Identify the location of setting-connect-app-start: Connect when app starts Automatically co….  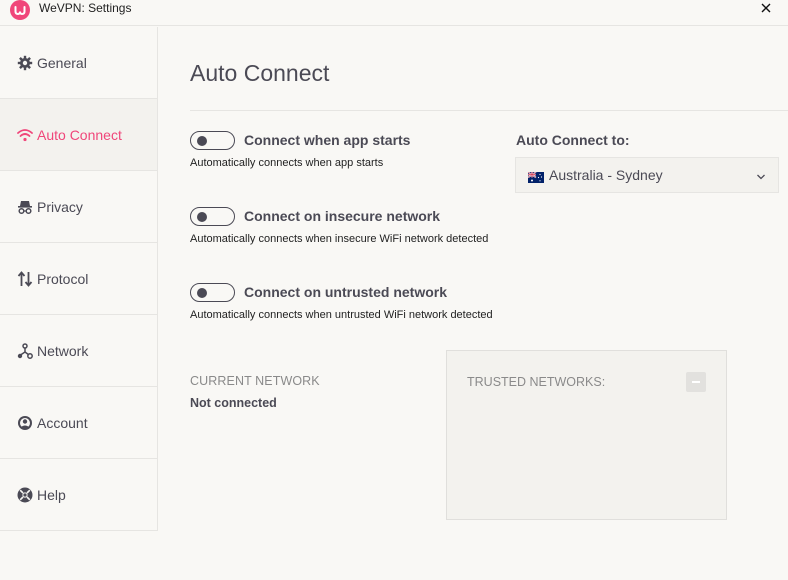
(300, 149).